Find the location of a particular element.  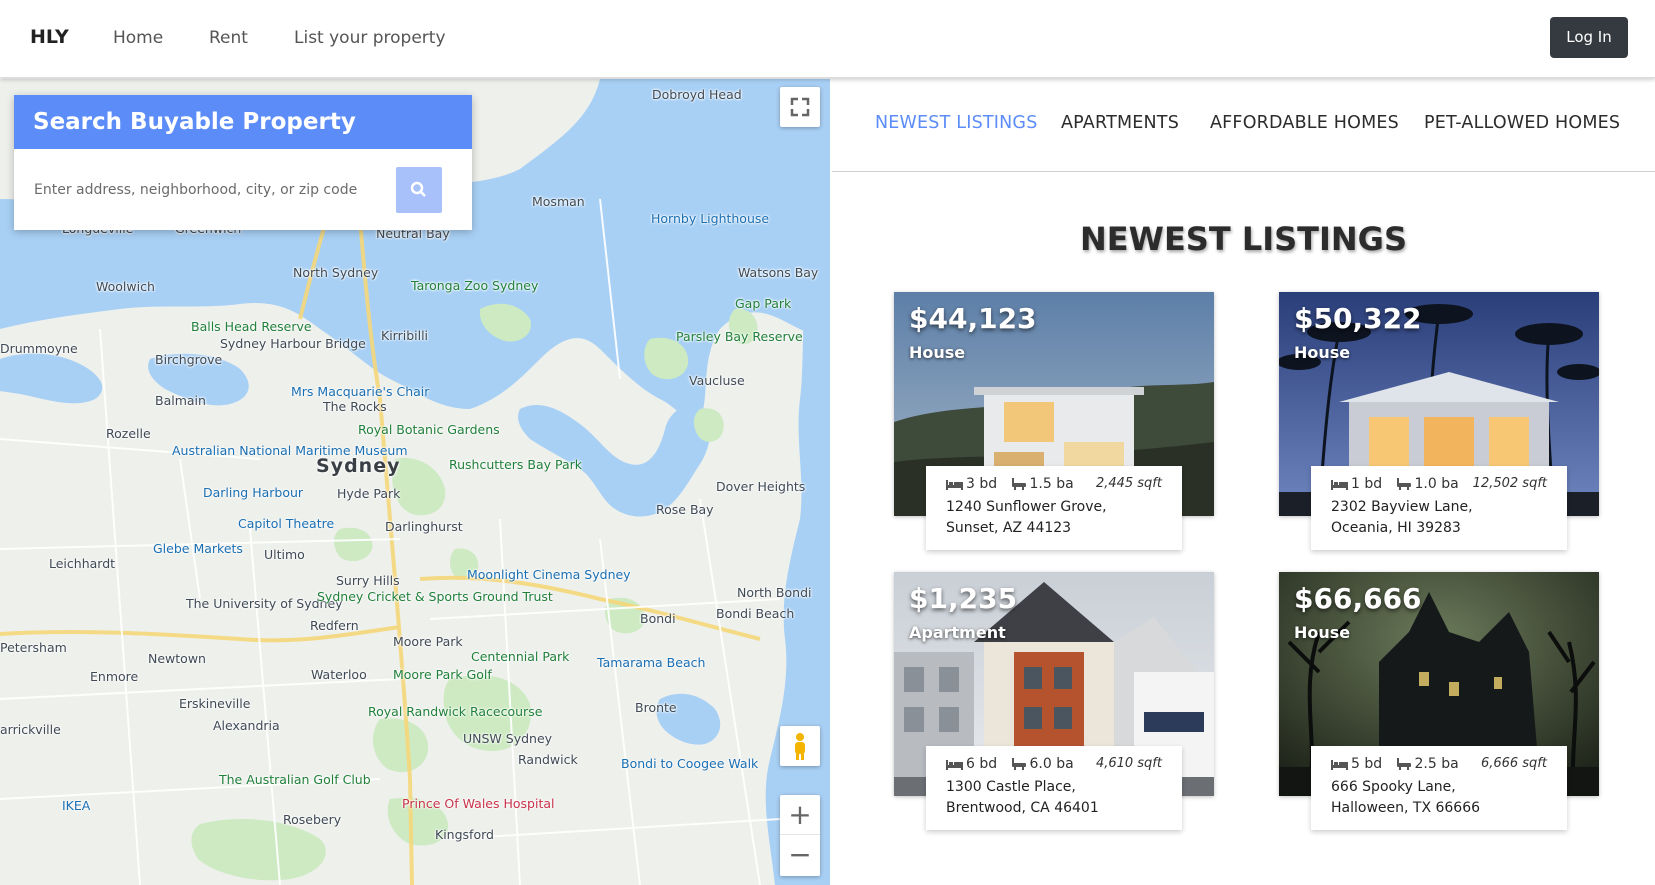

map-label: Tamarama Beach is located at coordinates (651, 662).